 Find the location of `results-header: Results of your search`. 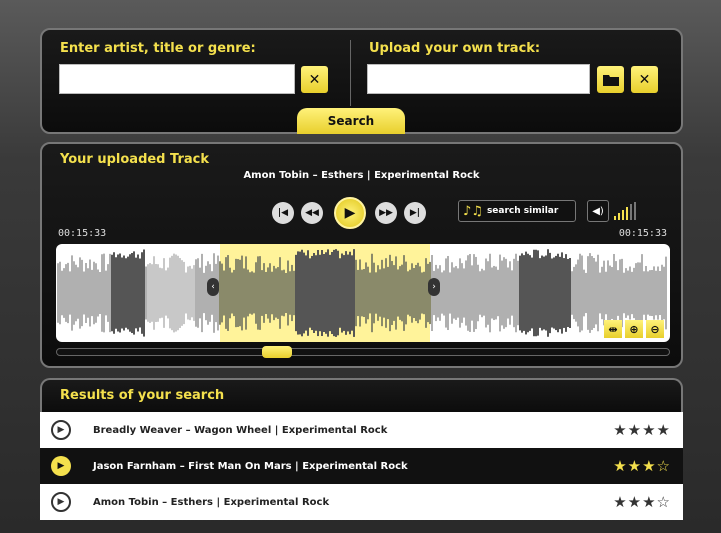

results-header: Results of your search is located at coordinates (361, 395).